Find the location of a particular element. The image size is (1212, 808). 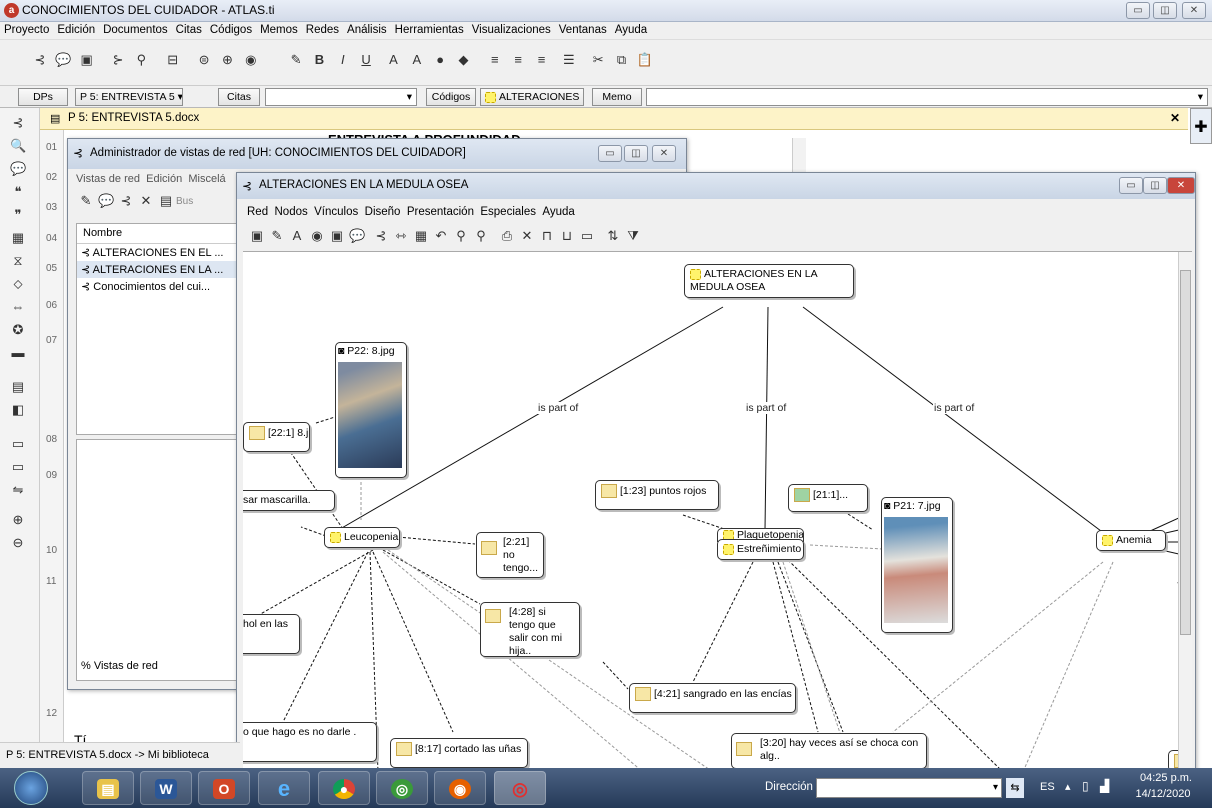

node-anemia: Anemia is located at coordinates (1131, 540).